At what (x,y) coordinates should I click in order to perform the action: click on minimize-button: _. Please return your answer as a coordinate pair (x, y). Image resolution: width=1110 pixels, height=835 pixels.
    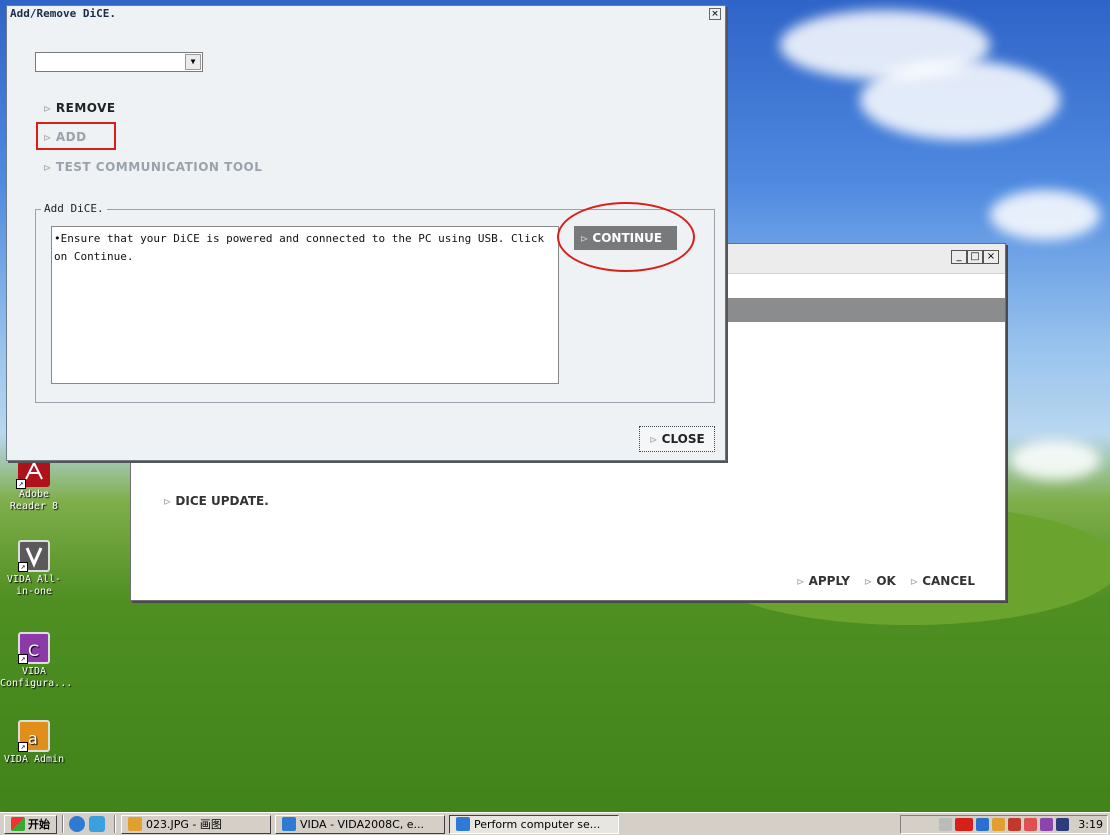
    Looking at the image, I should click on (959, 257).